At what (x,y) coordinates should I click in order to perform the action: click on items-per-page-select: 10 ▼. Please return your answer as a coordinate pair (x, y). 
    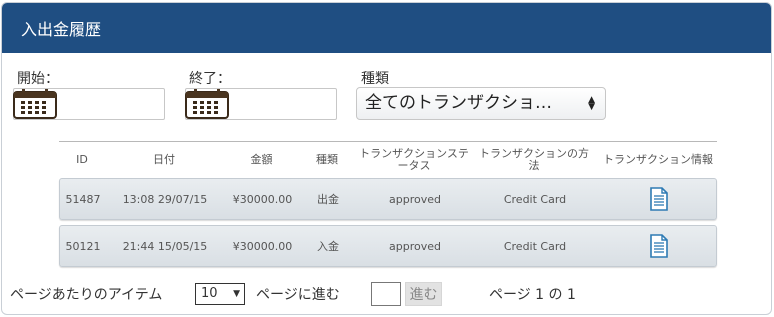
    Looking at the image, I should click on (220, 294).